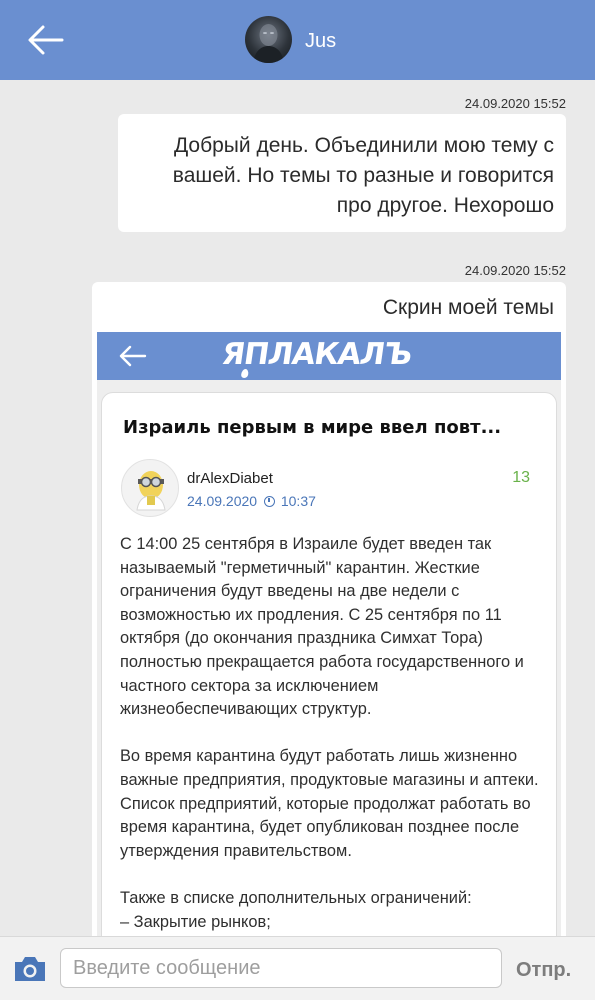 The height and width of the screenshot is (1000, 595). I want to click on camera-button, so click(30, 969).